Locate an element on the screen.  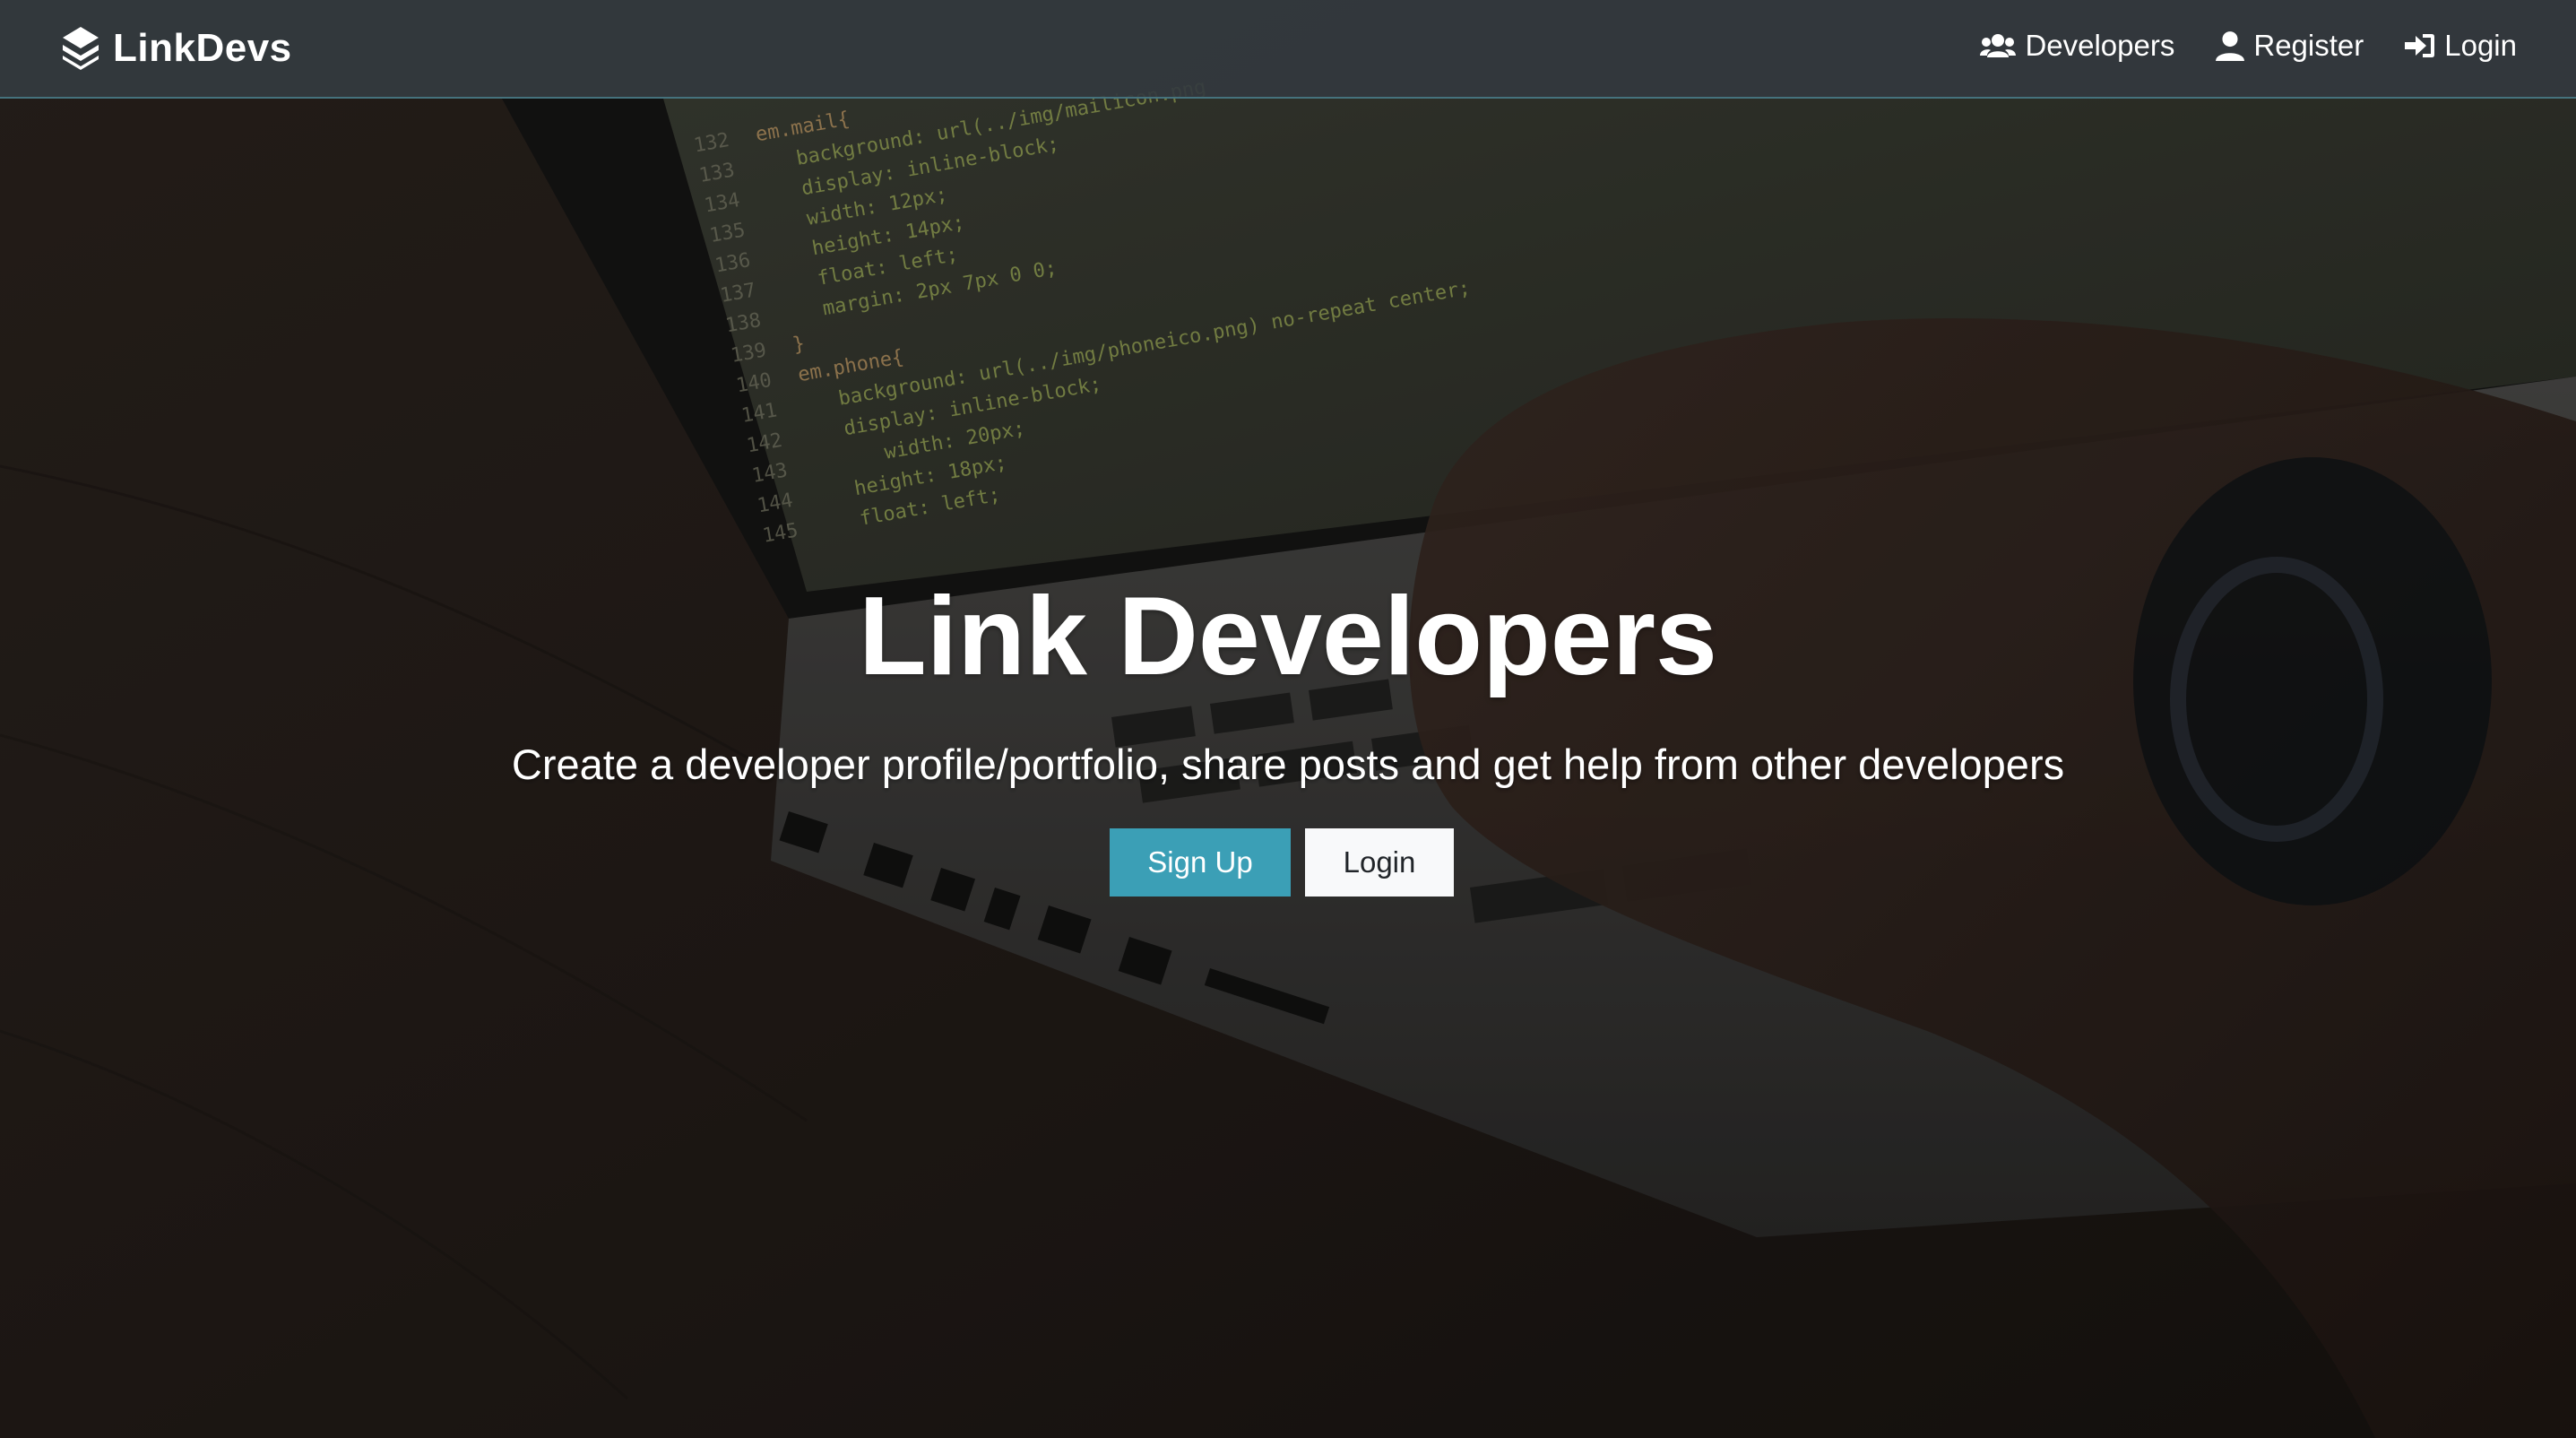
nav-login-label: Login is located at coordinates (2480, 45).